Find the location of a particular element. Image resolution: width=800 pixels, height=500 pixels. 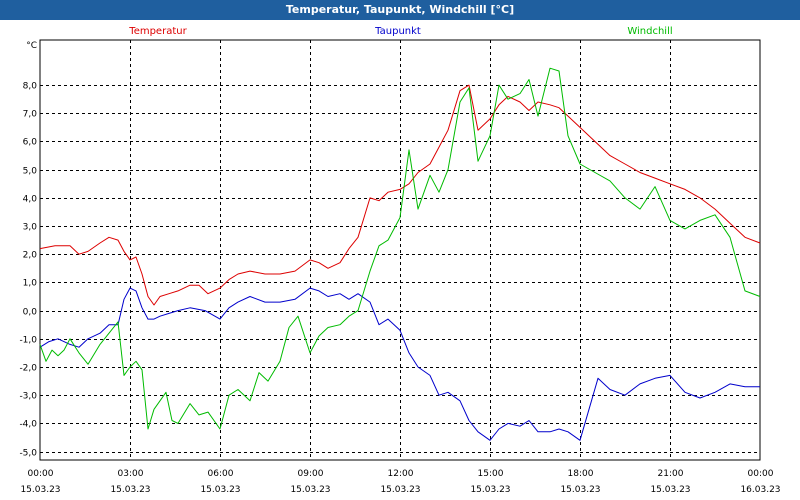

y-tick-label: 4,0 is located at coordinates (30, 200).